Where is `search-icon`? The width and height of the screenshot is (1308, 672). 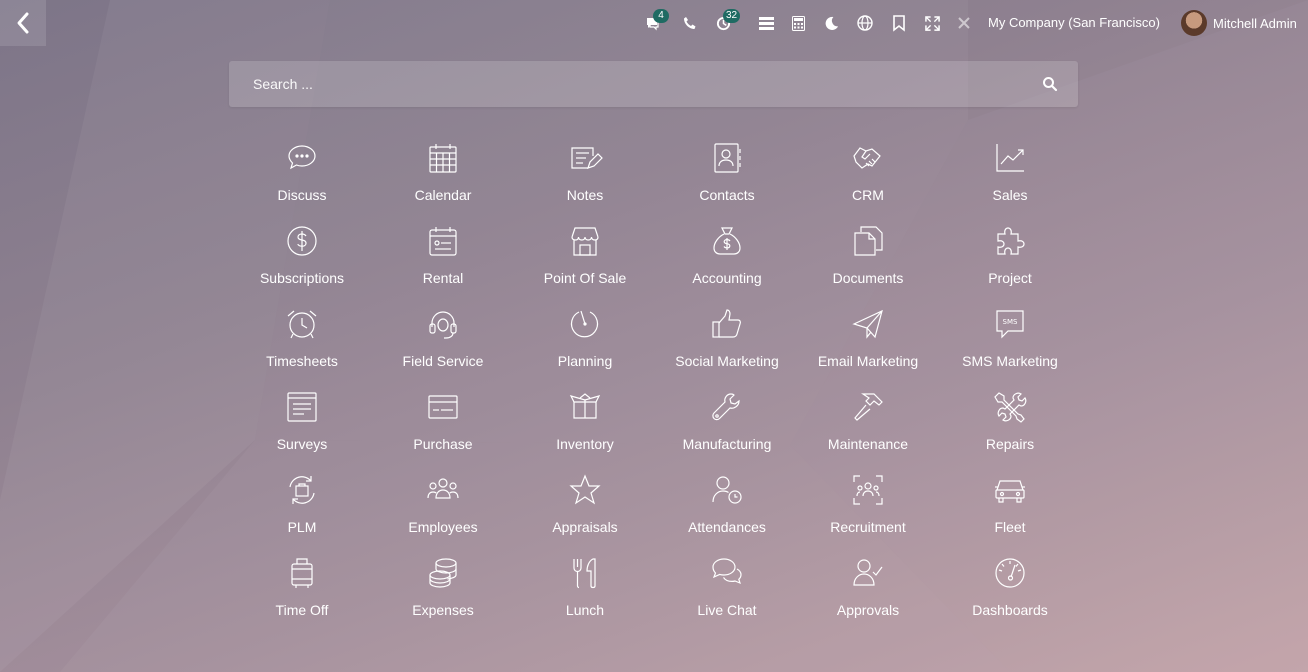
search-icon is located at coordinates (1050, 84).